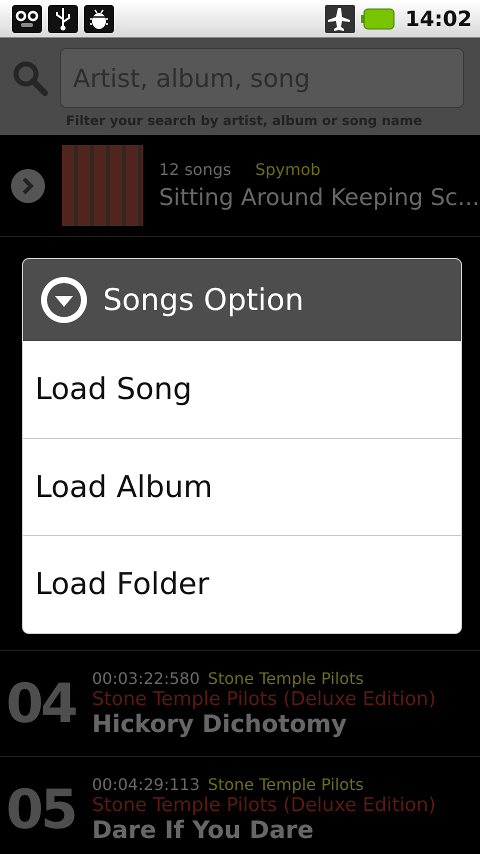 This screenshot has height=854, width=480. Describe the element at coordinates (340, 18) in the screenshot. I see `airplane-icon` at that location.